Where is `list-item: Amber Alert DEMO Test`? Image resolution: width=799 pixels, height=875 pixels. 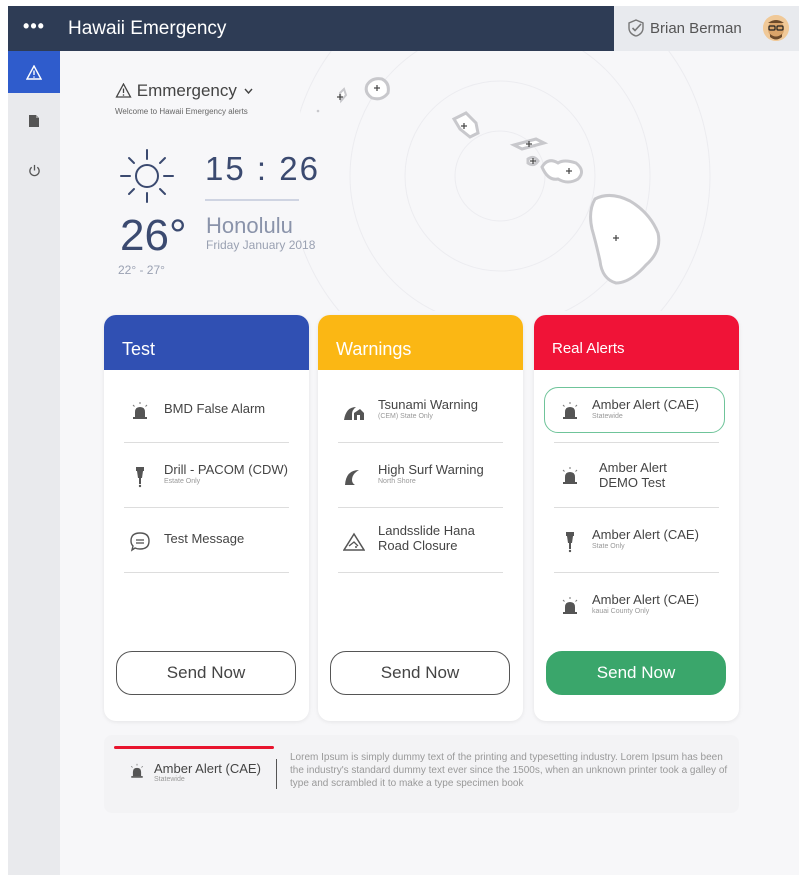 list-item: Amber Alert DEMO Test is located at coordinates (636, 476).